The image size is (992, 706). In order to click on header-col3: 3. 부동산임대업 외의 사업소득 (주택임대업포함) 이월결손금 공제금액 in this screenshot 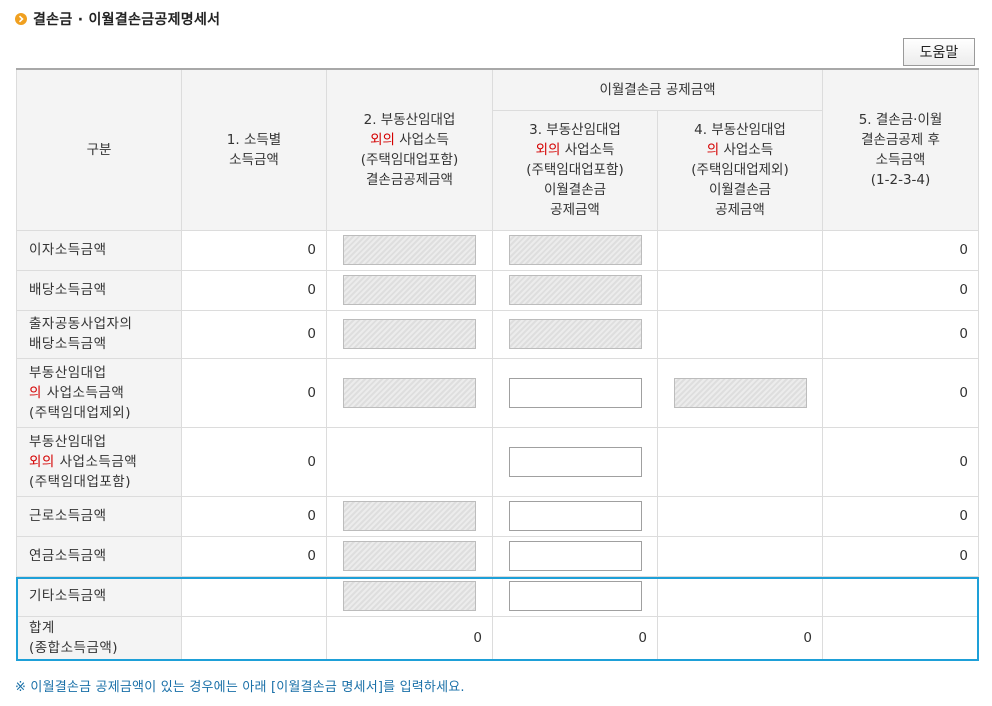, I will do `click(575, 170)`.